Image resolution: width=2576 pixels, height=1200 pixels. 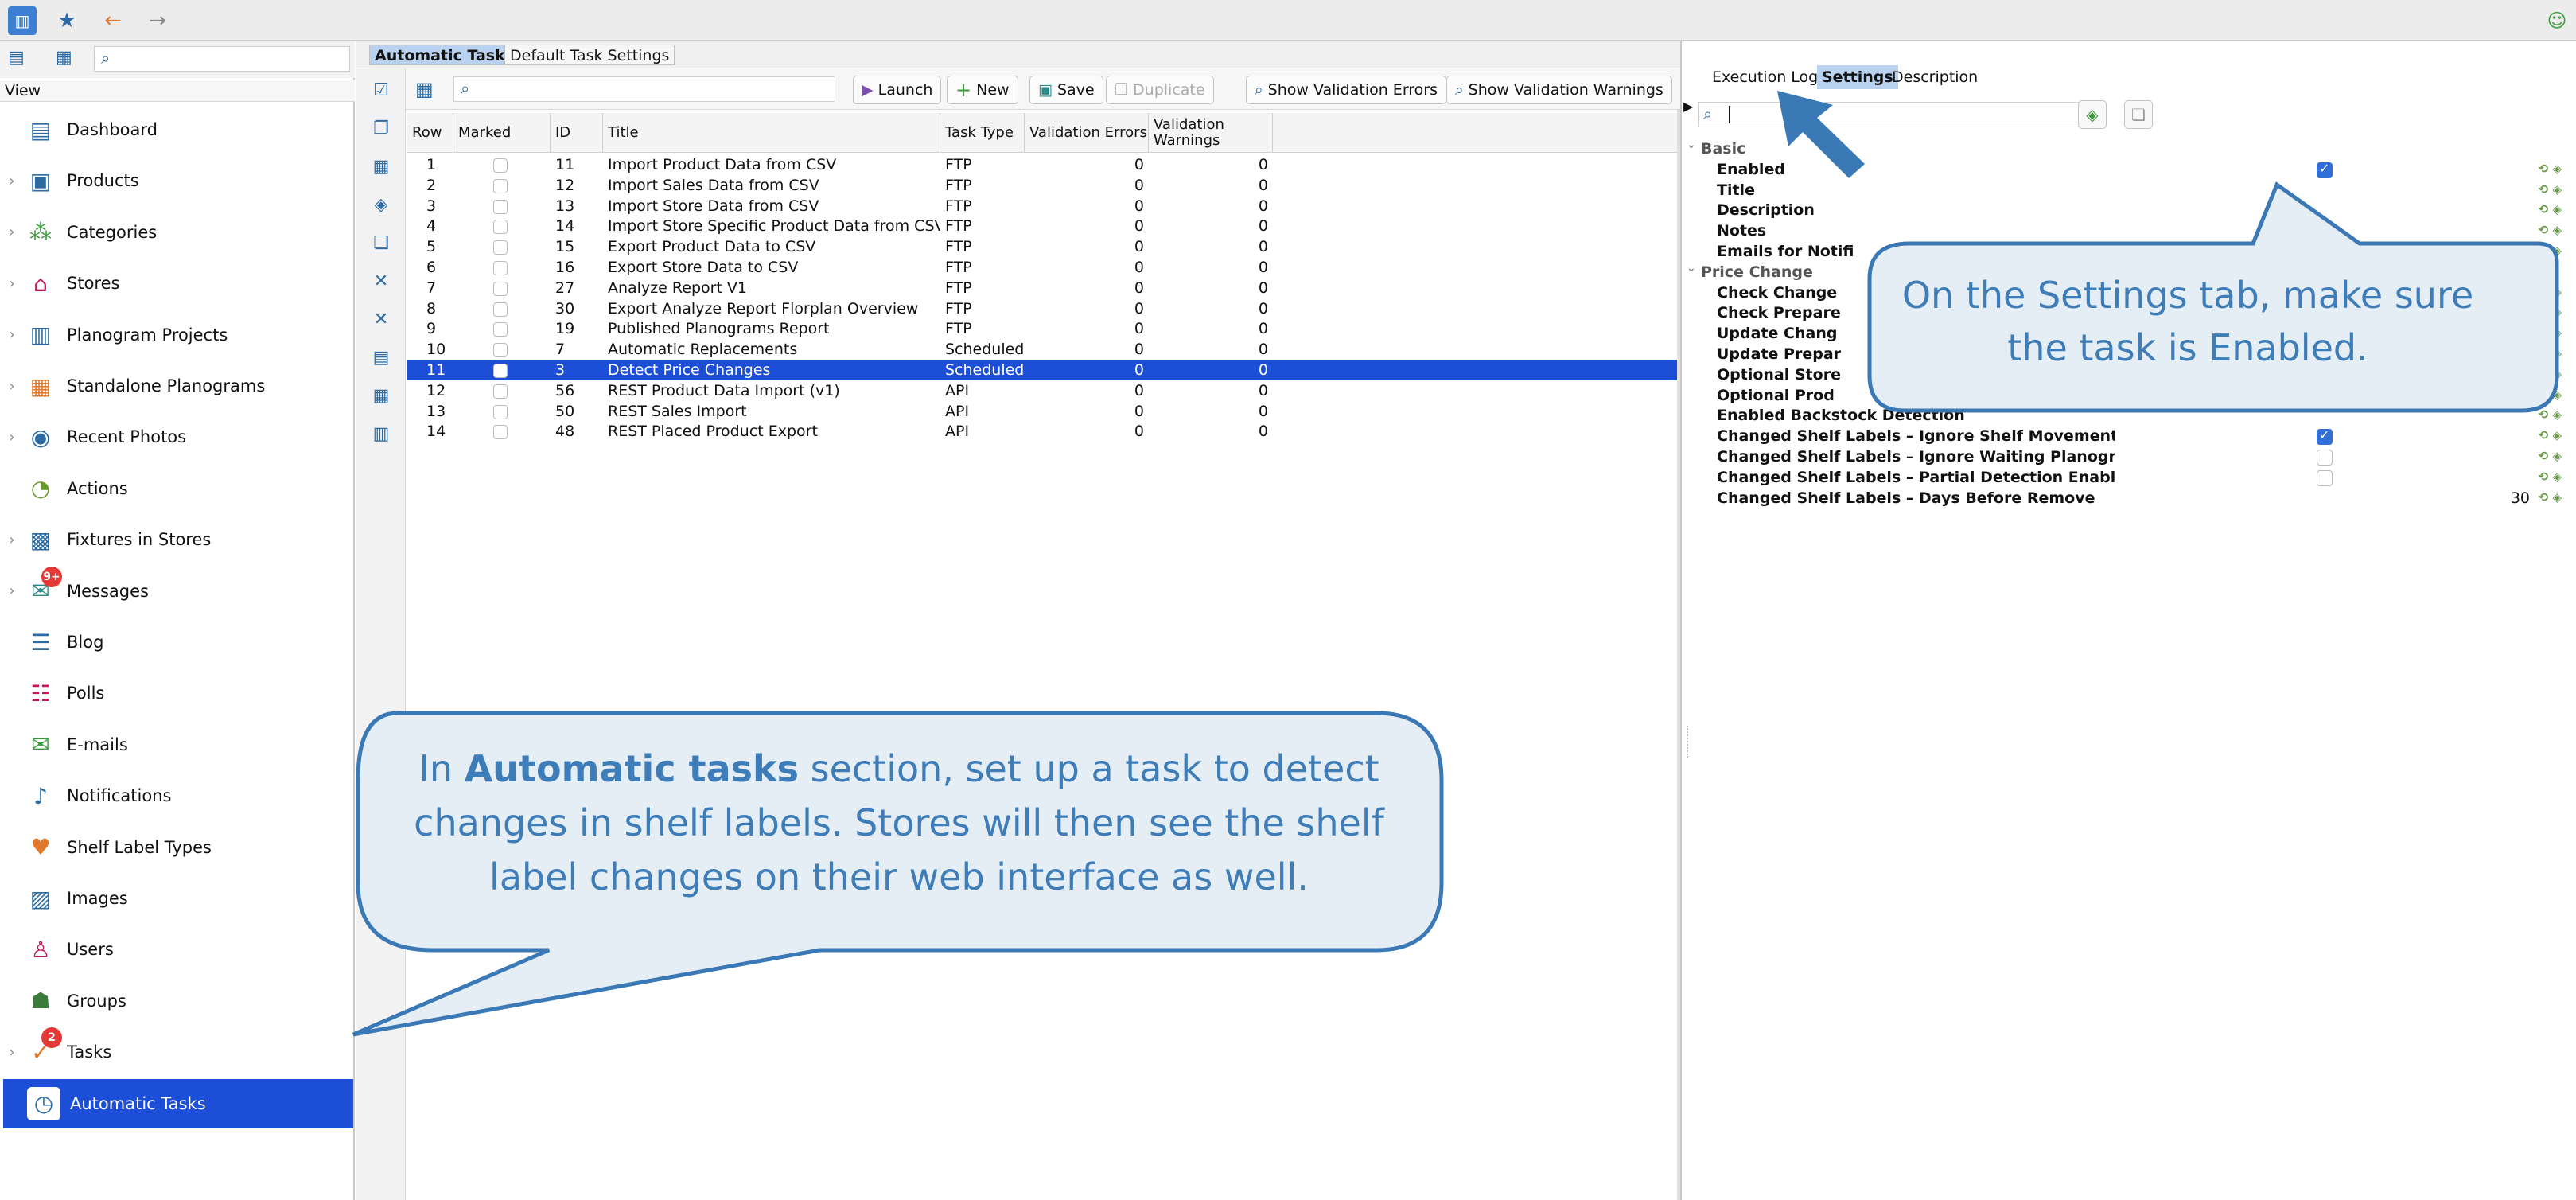 I want to click on sidebar-item-e-mails: ✉ E-mails, so click(x=178, y=744).